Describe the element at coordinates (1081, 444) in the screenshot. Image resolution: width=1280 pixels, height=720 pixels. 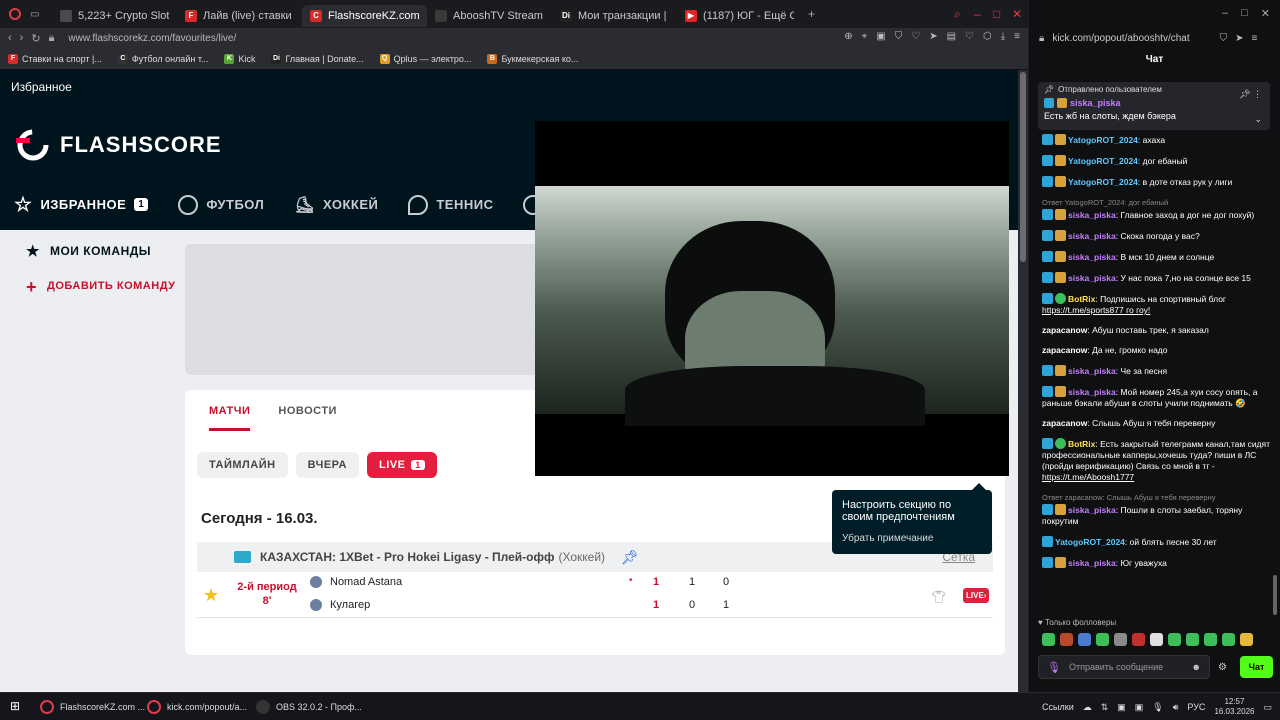
I see `chat-username: BotRix` at that location.